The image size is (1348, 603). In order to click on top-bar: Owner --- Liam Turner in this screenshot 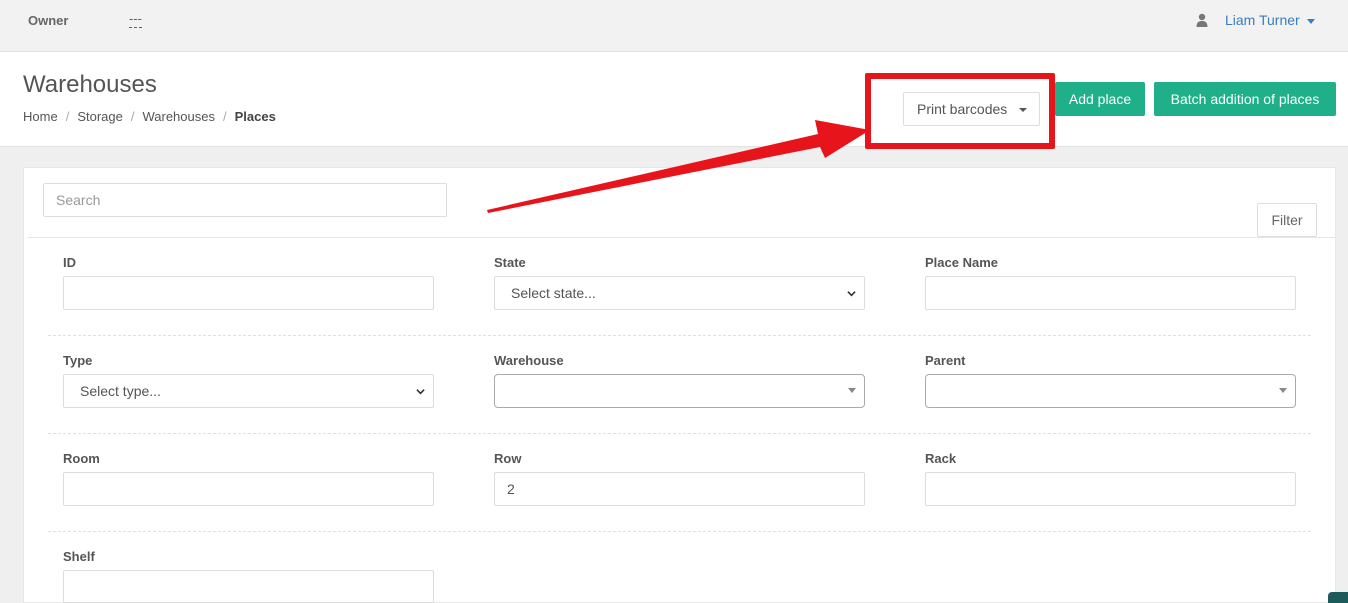, I will do `click(674, 26)`.